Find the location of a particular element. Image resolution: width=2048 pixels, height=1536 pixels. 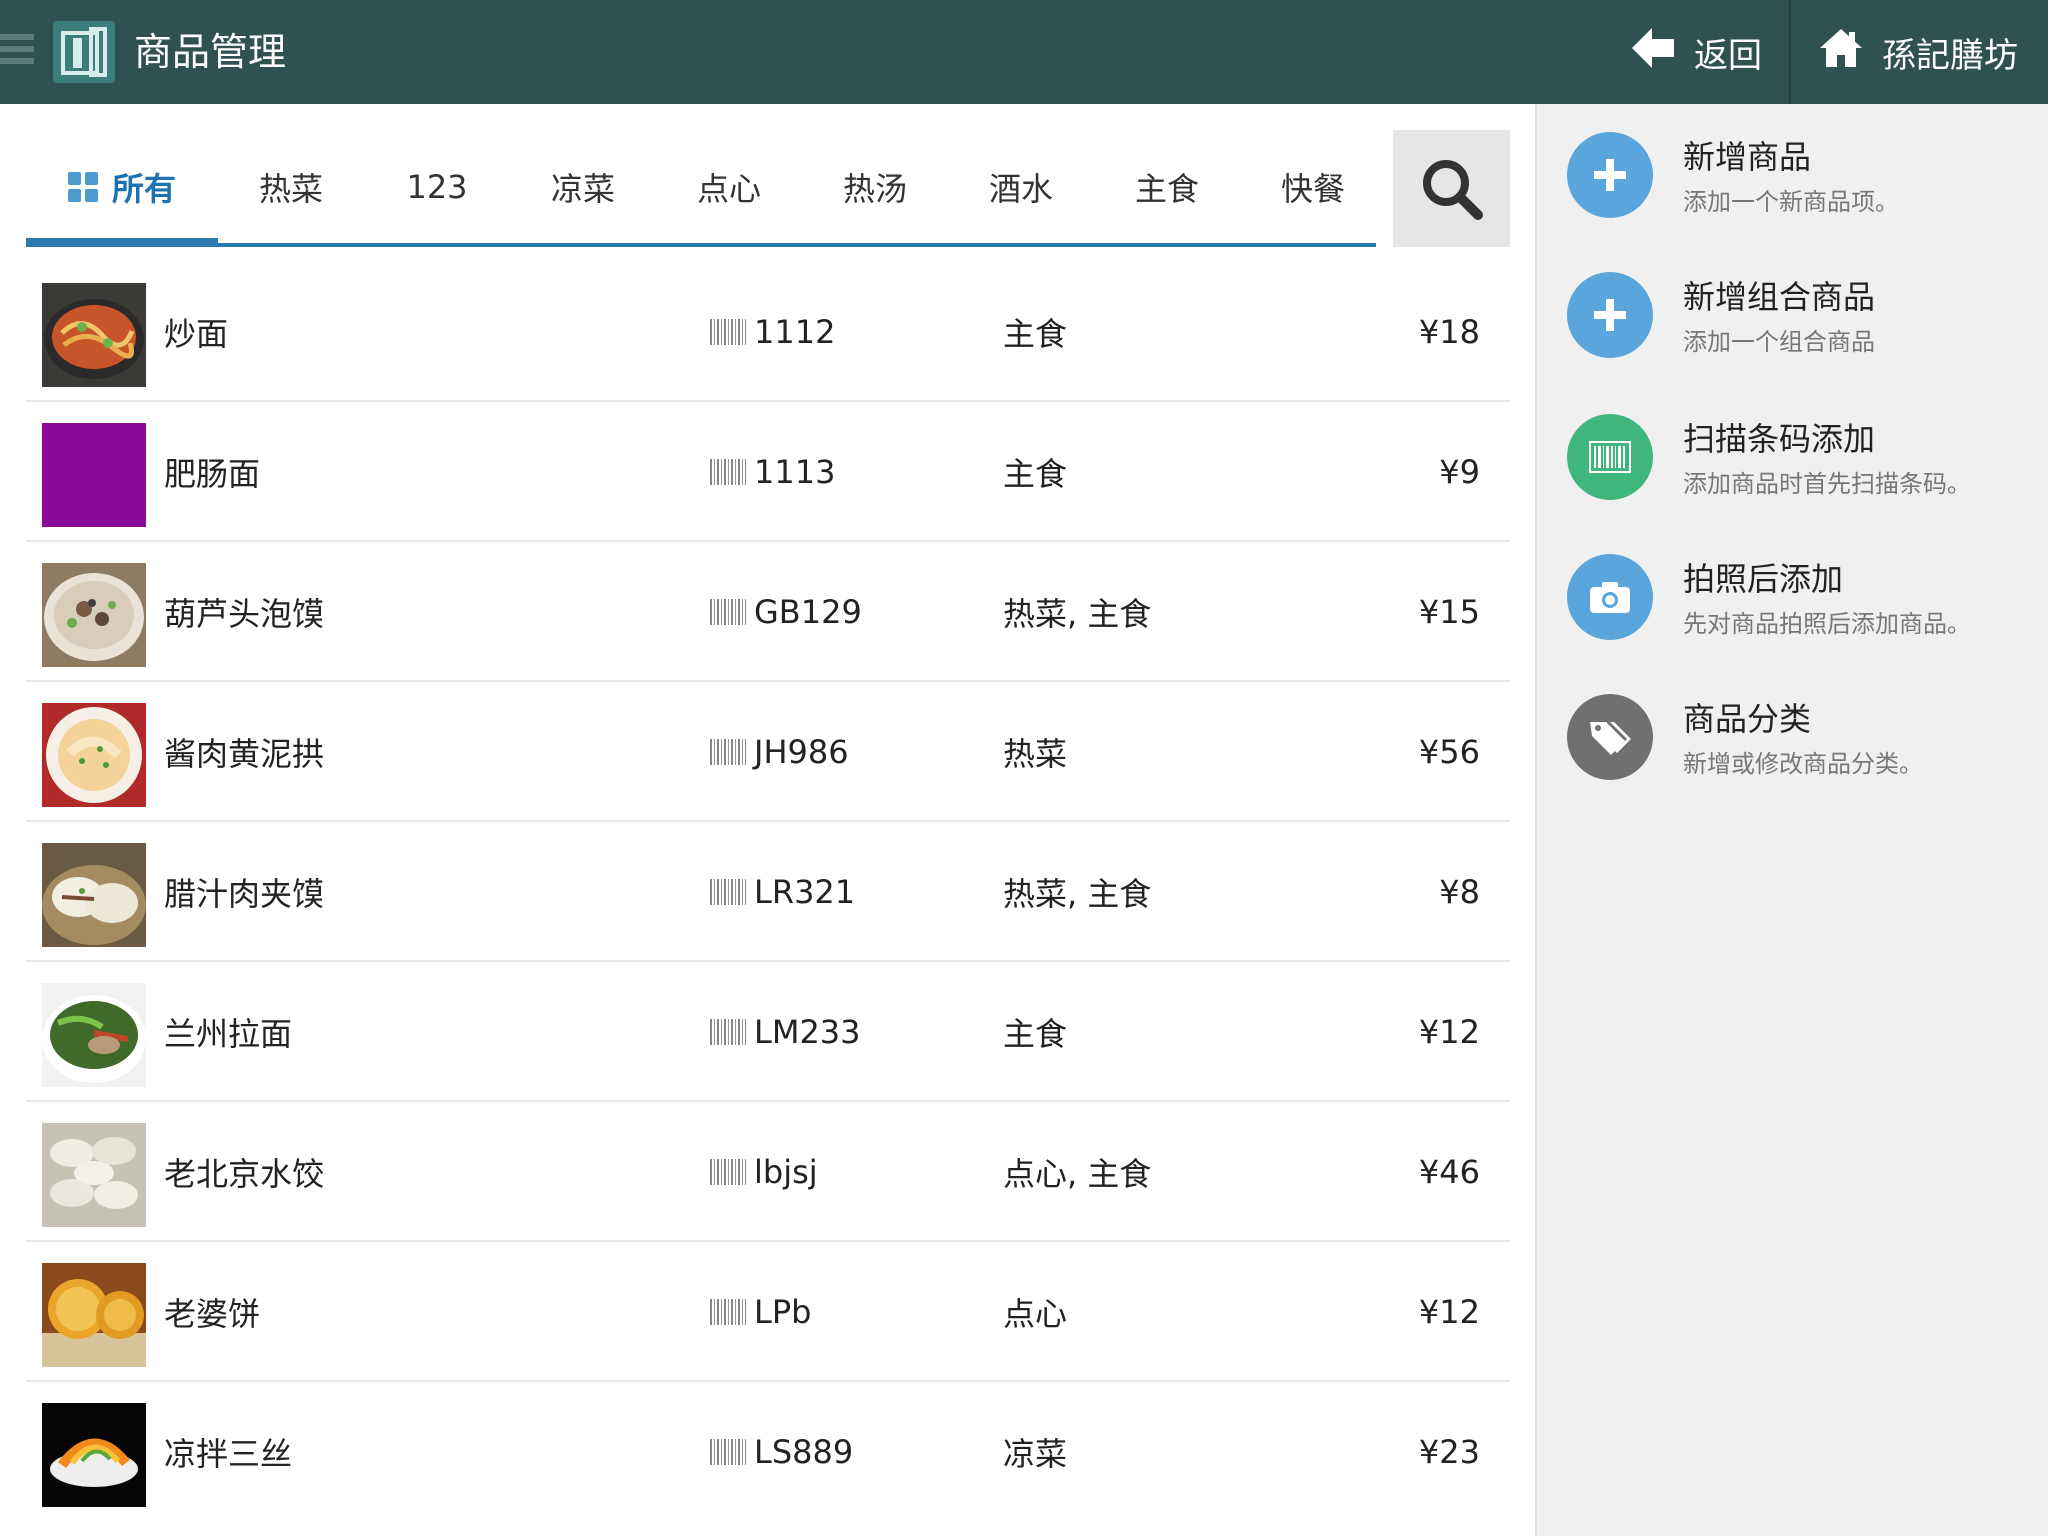

topbar-divider is located at coordinates (1790, 52).